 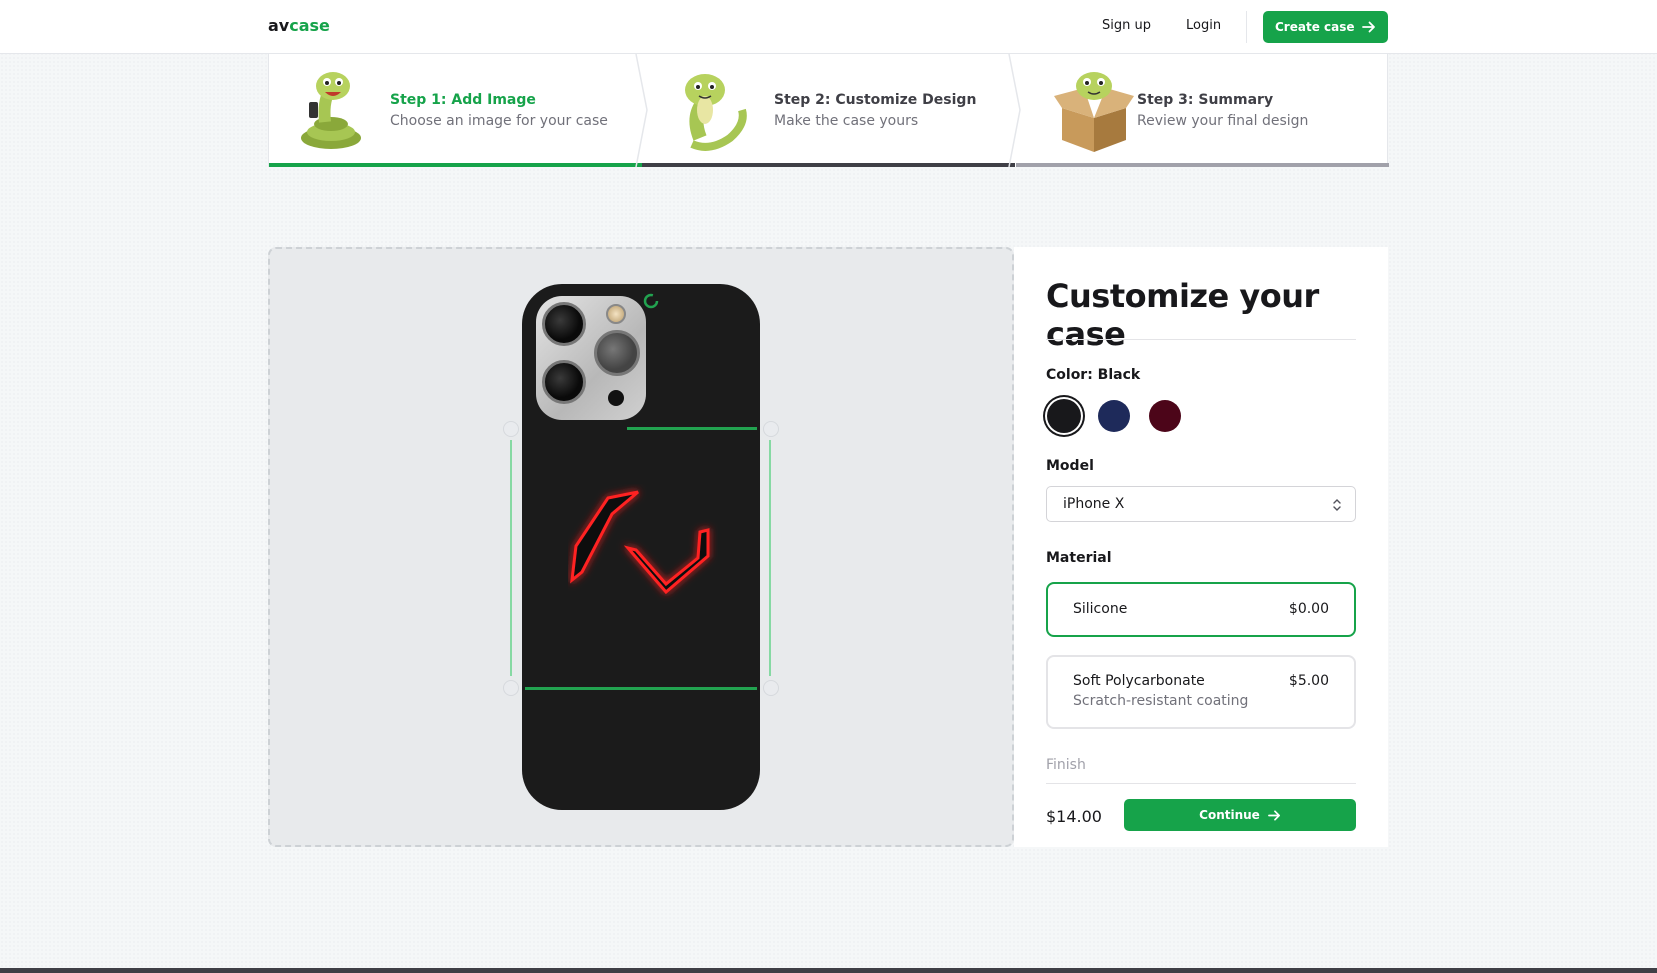 I want to click on navbar: avcase Sign up Login Create case, so click(x=828, y=27).